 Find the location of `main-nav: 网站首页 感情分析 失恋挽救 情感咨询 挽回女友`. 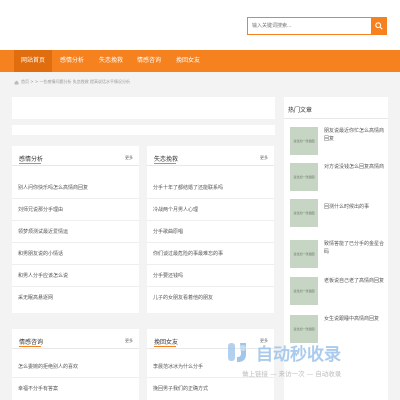

main-nav: 网站首页 感情分析 失恋挽救 情感咨询 挽回女友 is located at coordinates (200, 61).